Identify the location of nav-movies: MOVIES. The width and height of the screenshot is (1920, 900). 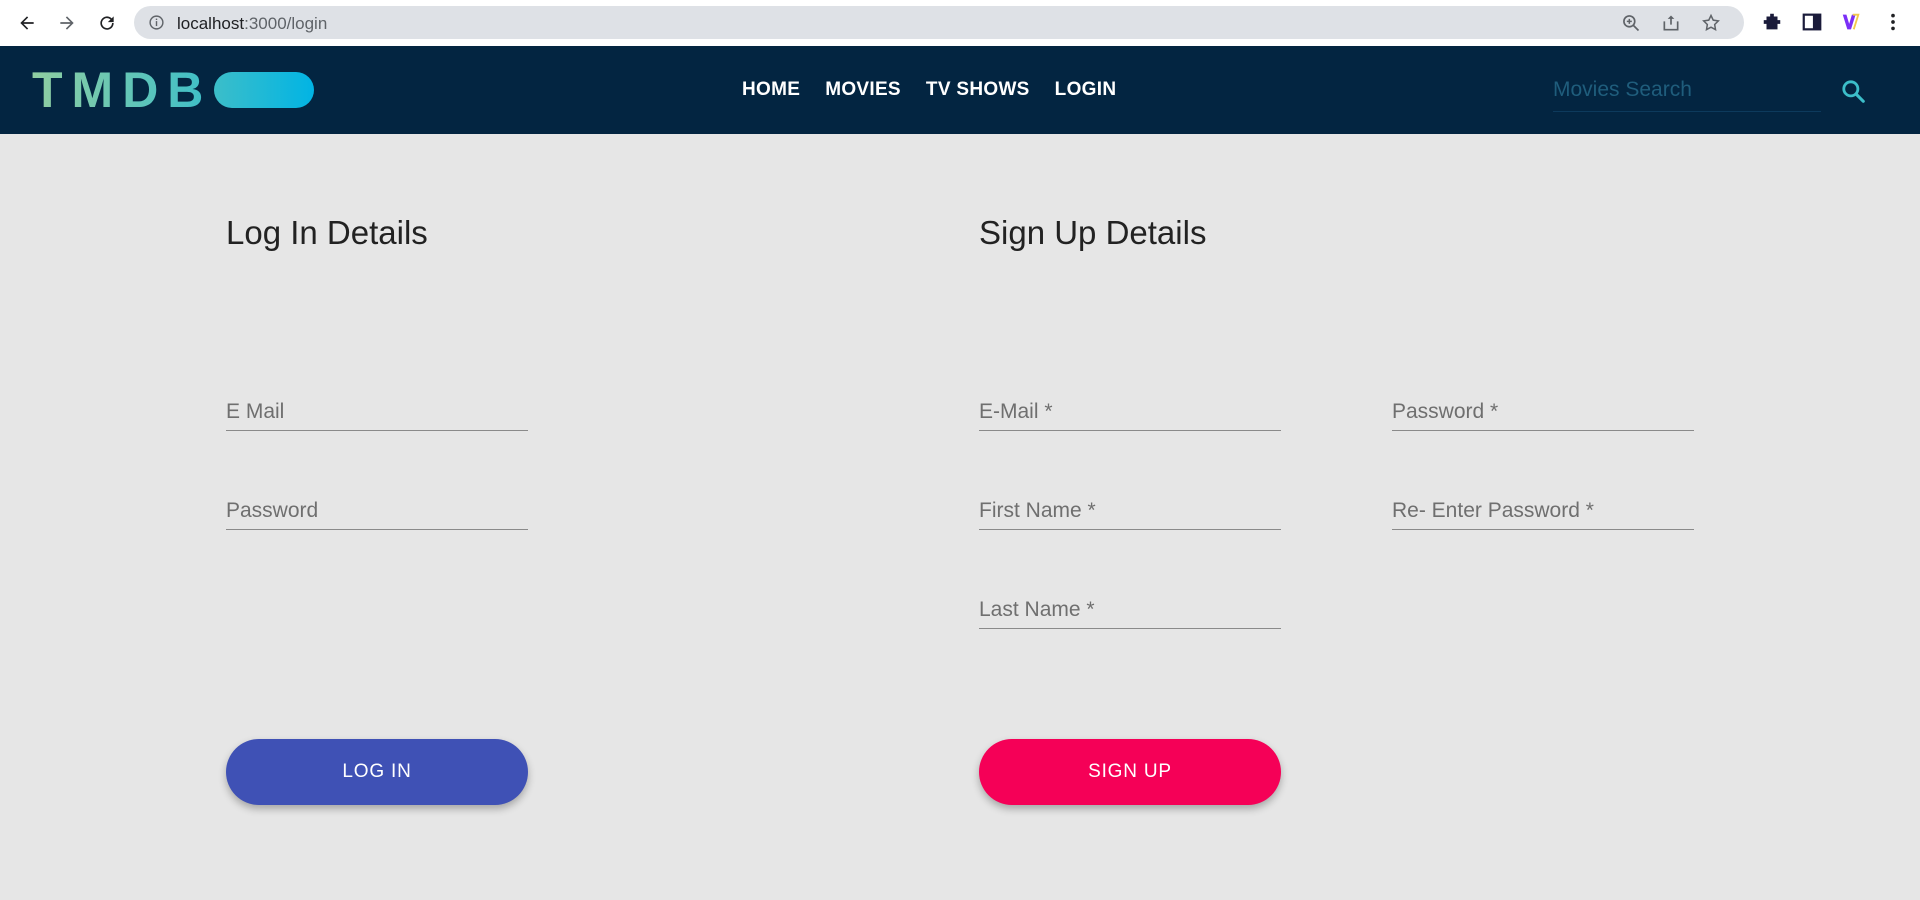
(863, 90).